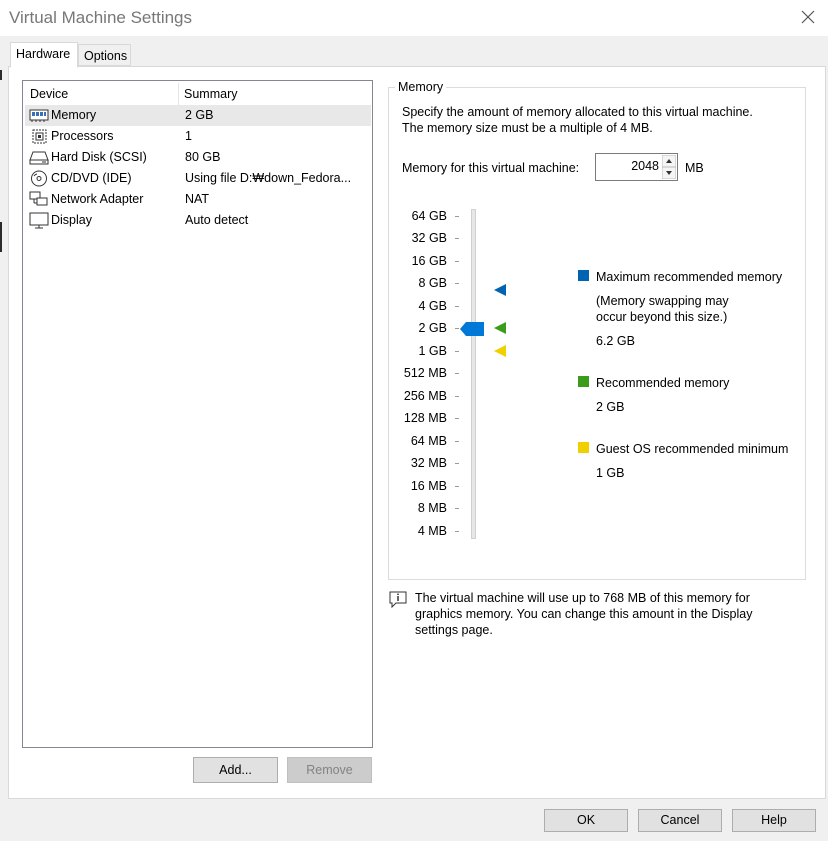 Image resolution: width=828 pixels, height=841 pixels. What do you see at coordinates (198, 136) in the screenshot?
I see `device-row-processors: Processors 1` at bounding box center [198, 136].